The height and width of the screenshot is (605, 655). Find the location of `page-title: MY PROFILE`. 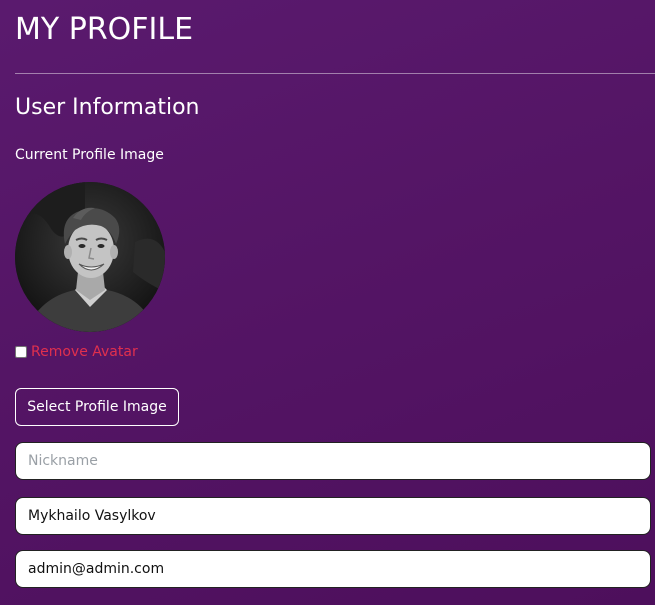

page-title: MY PROFILE is located at coordinates (104, 29).